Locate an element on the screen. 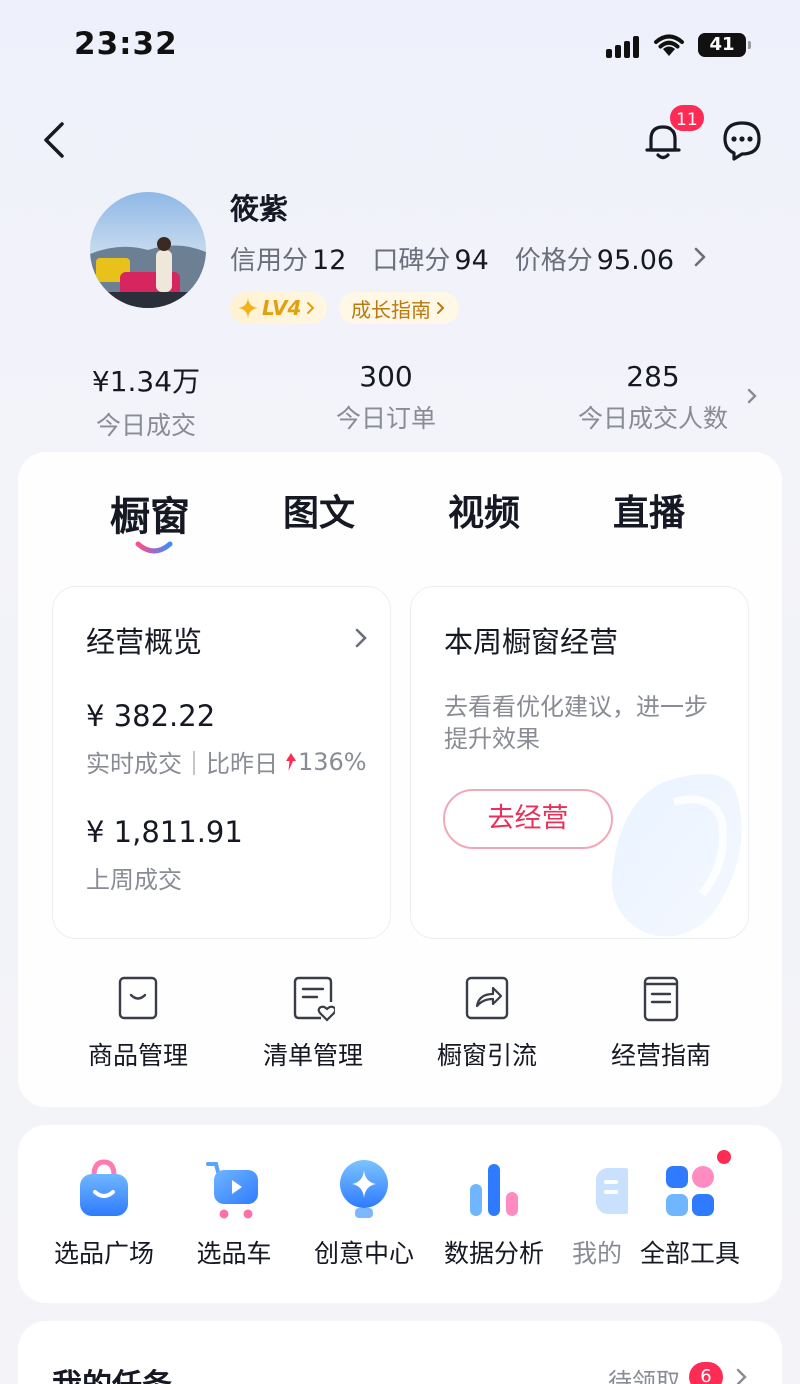  quick-tool-data-analysis: 数据分析 is located at coordinates (494, 1214).